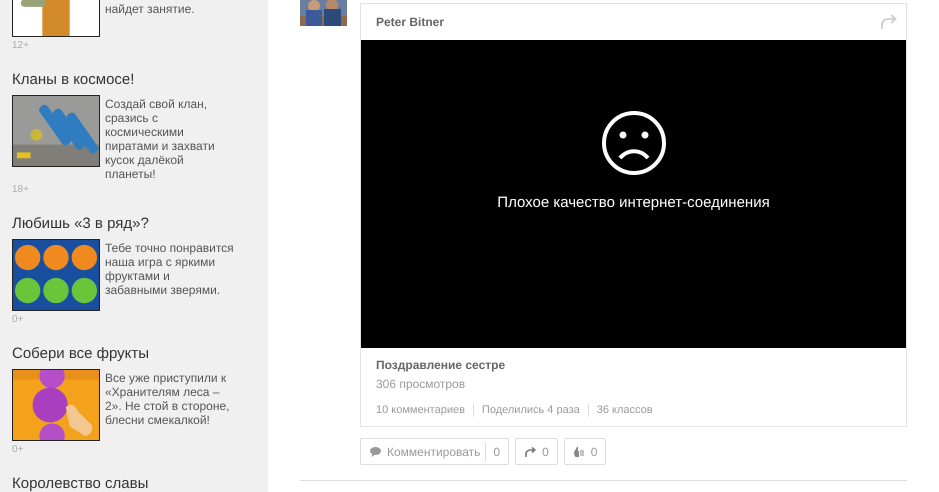  What do you see at coordinates (531, 452) in the screenshot?
I see `share-arrow-icon` at bounding box center [531, 452].